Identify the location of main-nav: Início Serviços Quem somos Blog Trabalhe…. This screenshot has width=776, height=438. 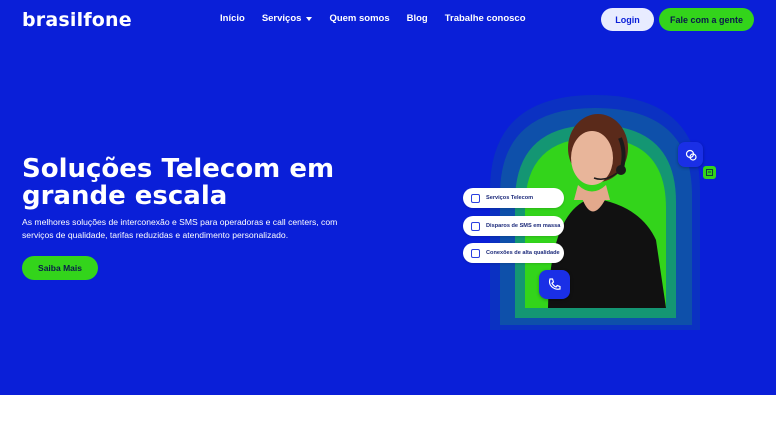
(381, 18).